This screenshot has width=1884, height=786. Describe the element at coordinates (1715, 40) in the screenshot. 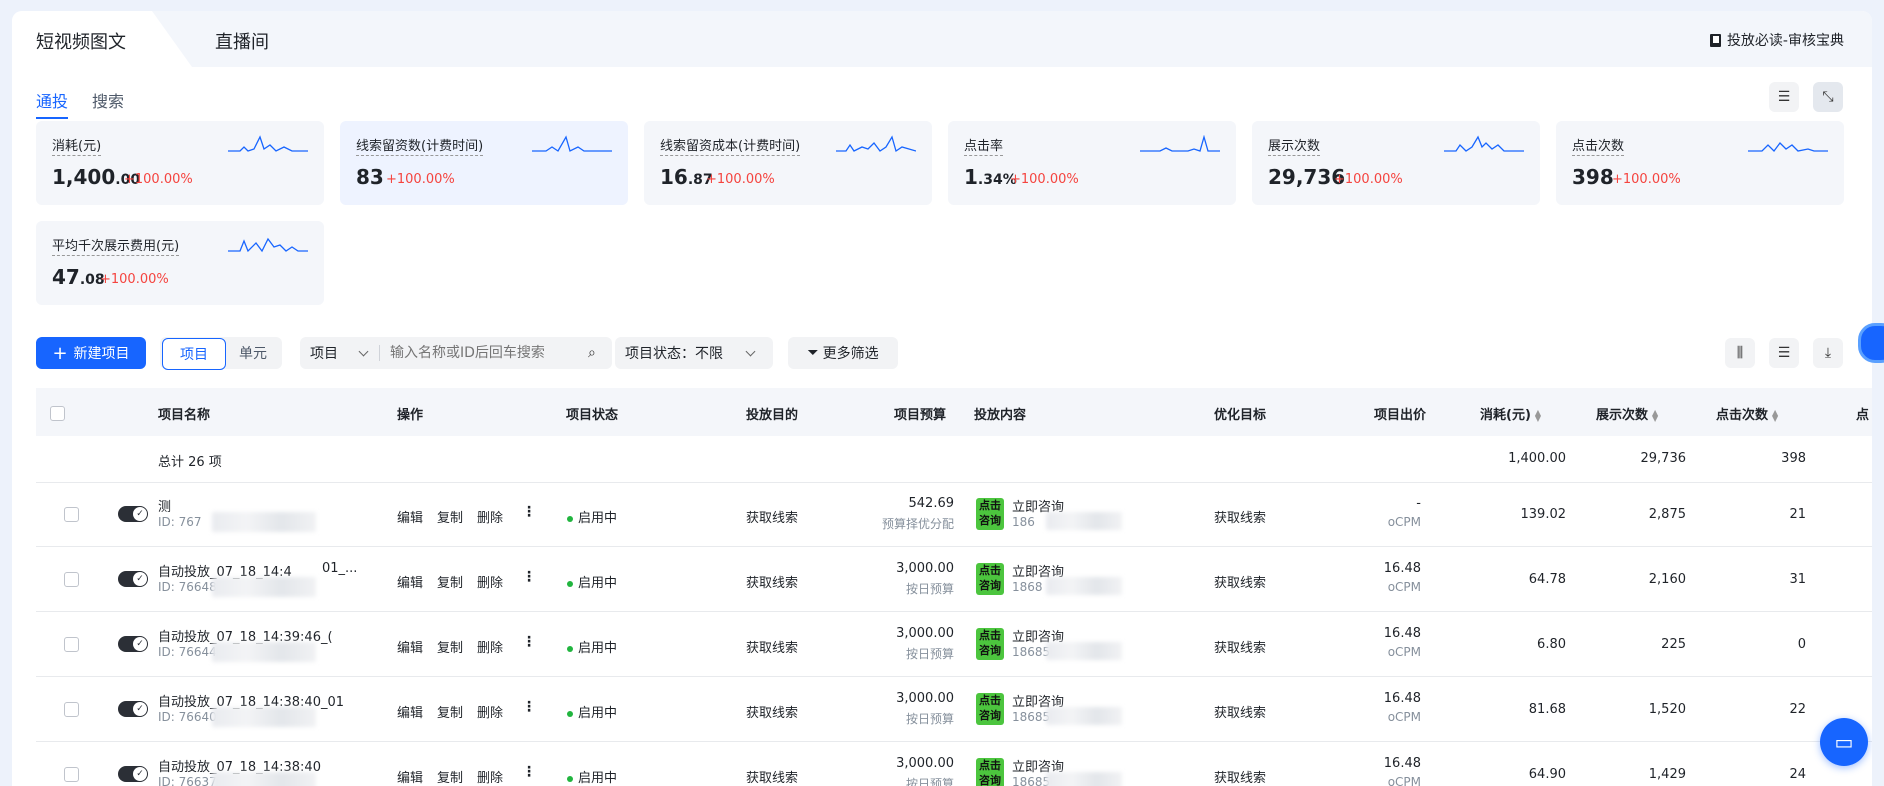

I see `book-icon` at that location.